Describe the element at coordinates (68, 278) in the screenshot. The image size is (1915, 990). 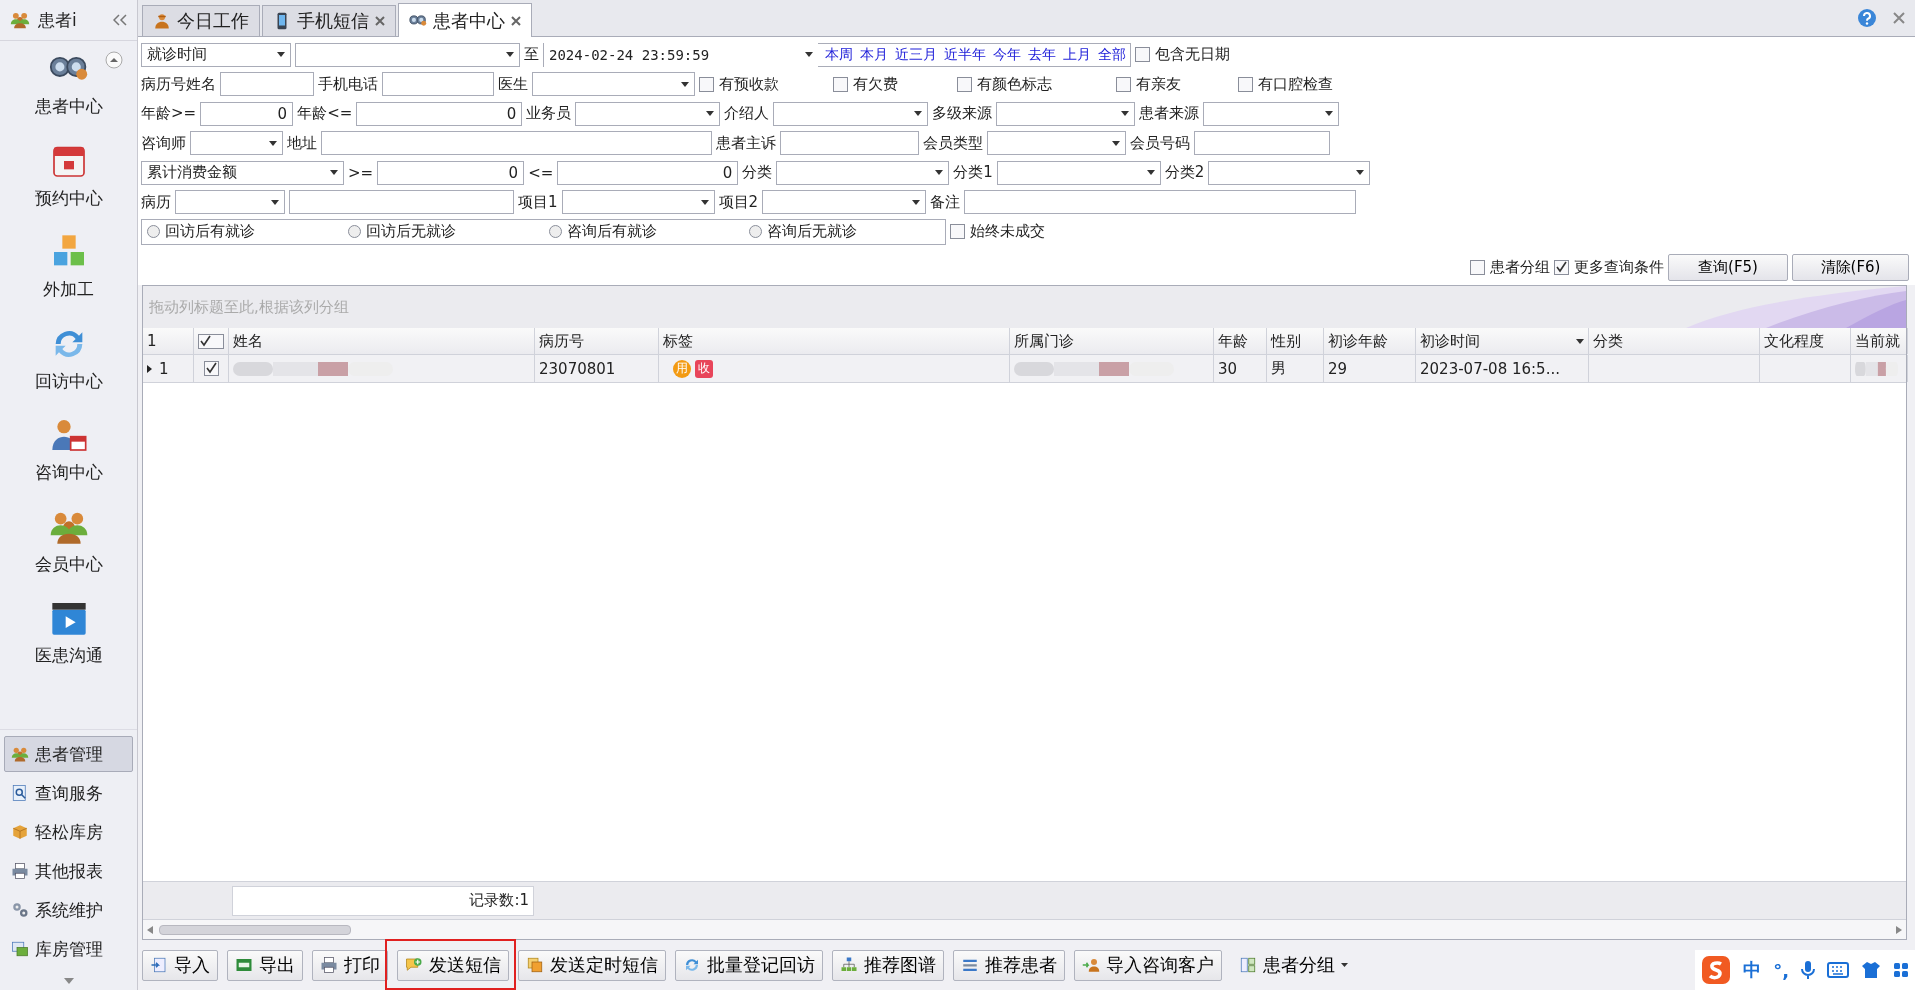
I see `module-item: 外加工` at that location.